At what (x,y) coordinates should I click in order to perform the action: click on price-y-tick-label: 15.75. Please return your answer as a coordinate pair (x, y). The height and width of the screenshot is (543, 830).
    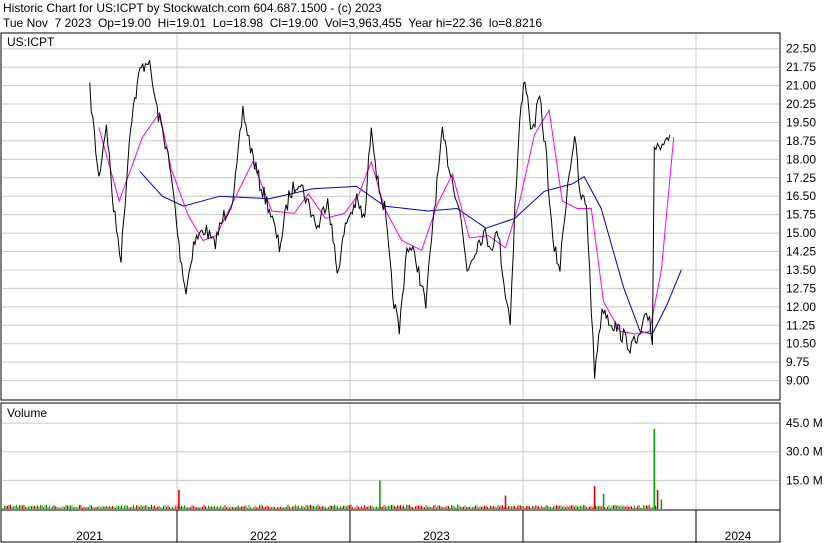
    Looking at the image, I should click on (801, 215).